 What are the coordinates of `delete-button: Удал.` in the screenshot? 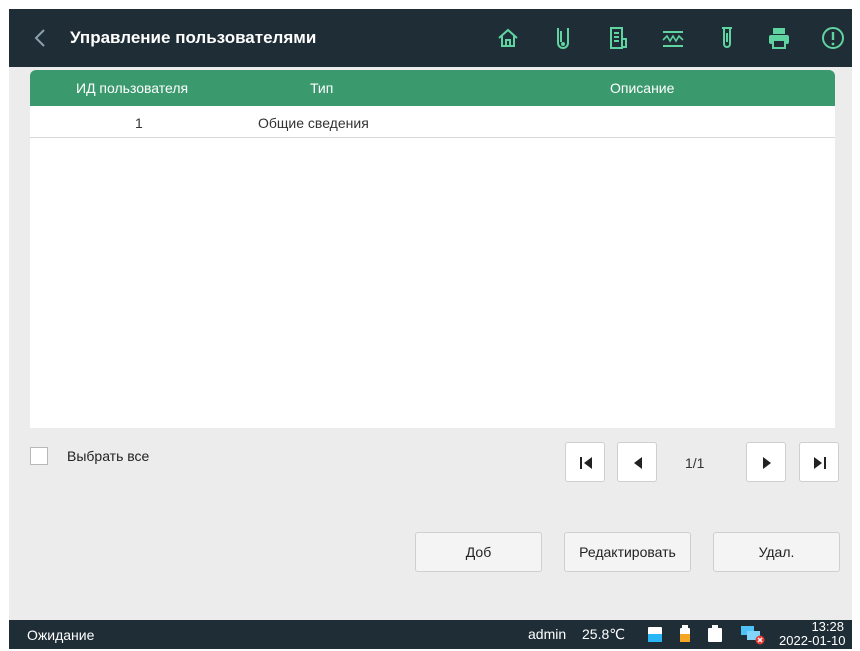 It's located at (776, 552).